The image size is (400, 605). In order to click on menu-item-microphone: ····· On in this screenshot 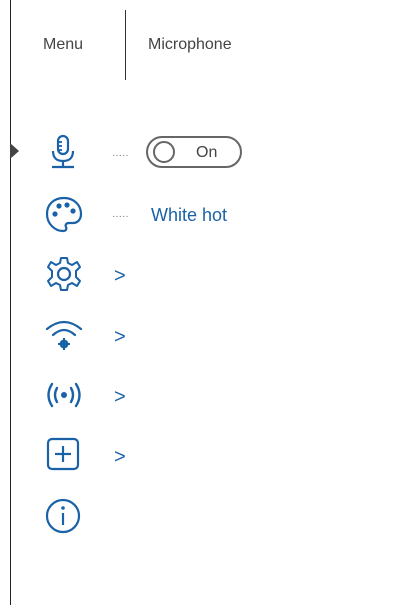, I will do `click(200, 159)`.